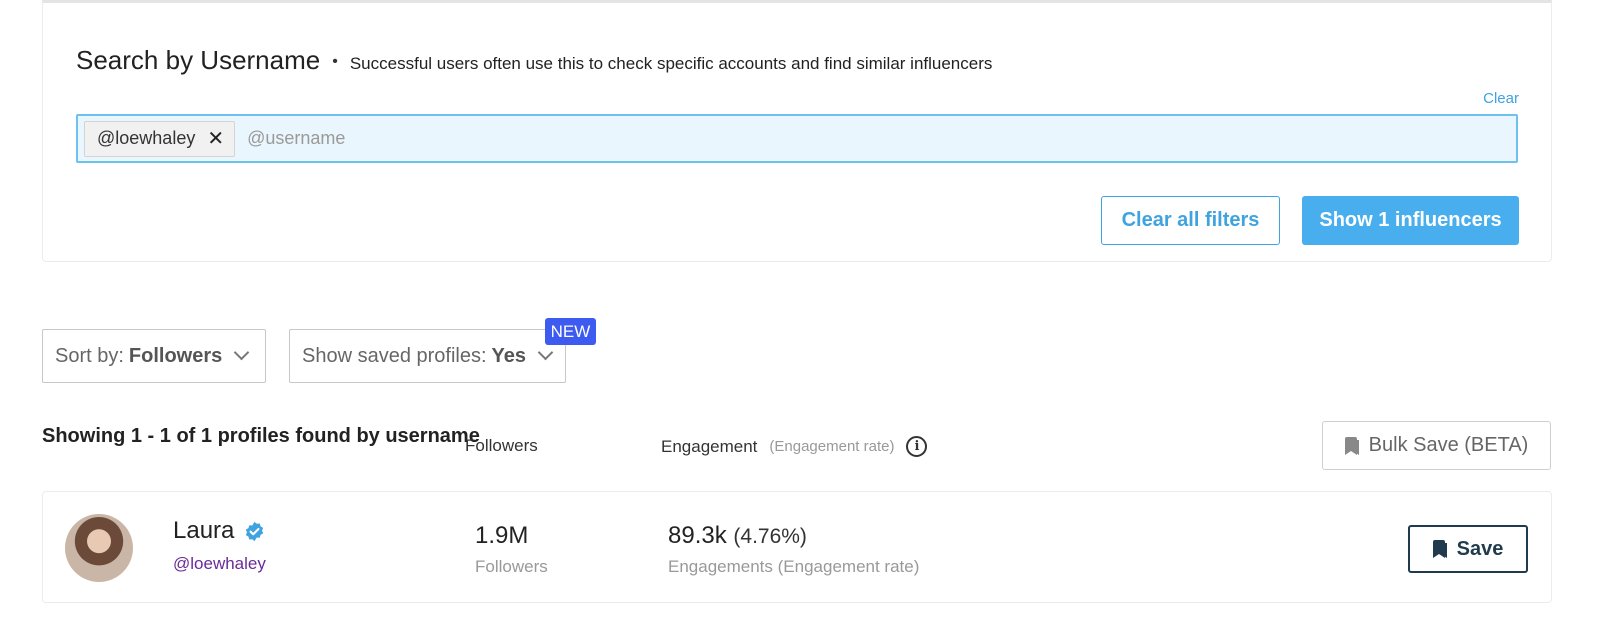 The image size is (1600, 635). I want to click on bulk-save-button: Bulk Save (BETA), so click(1436, 445).